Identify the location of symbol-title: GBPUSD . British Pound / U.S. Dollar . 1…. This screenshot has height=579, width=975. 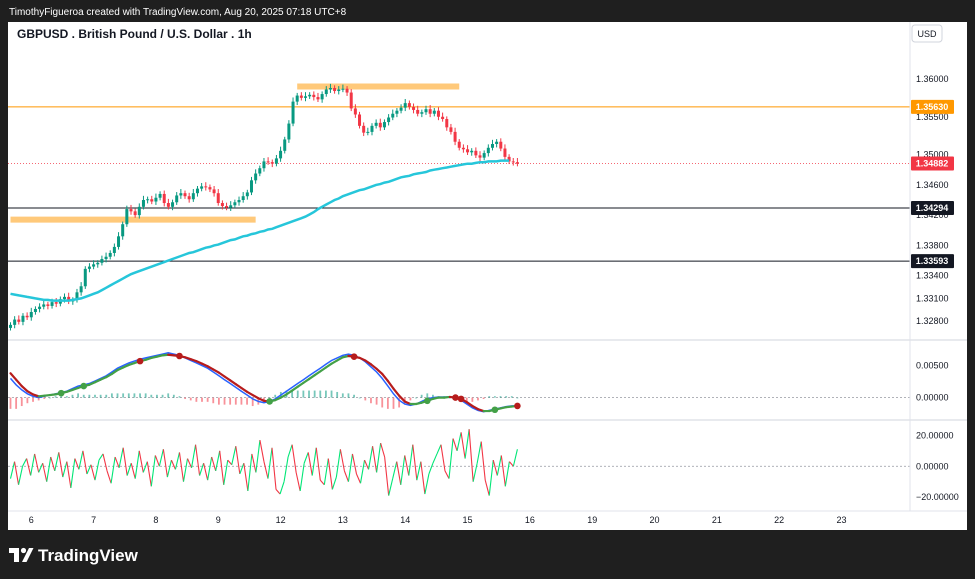
(134, 34).